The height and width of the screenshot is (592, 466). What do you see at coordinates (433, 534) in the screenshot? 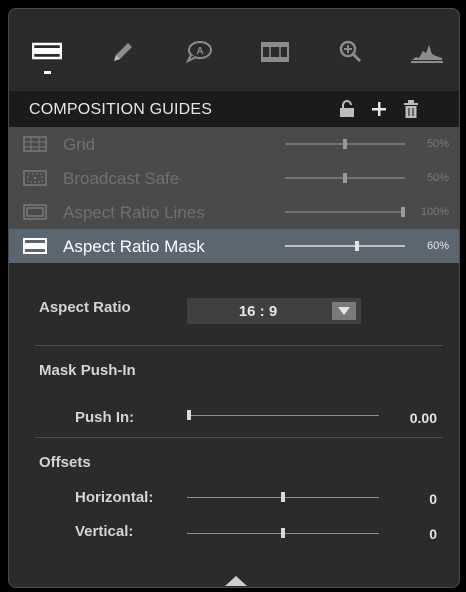
I see `vertical-value: 0` at bounding box center [433, 534].